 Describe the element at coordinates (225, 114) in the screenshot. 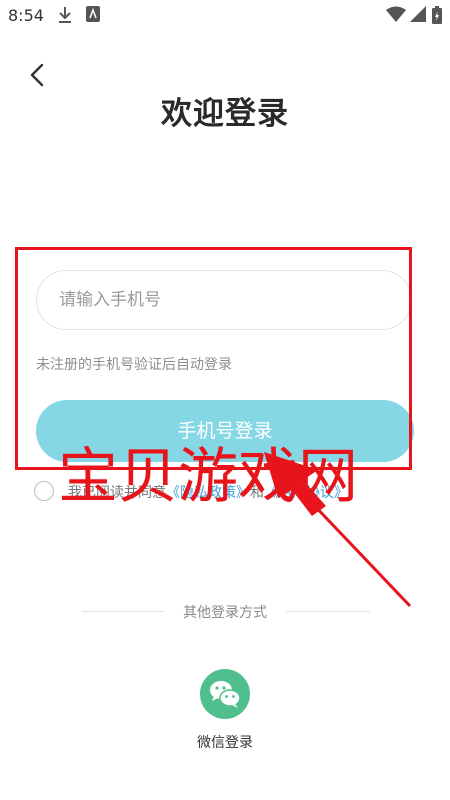

I see `page-title: 欢迎登录` at that location.